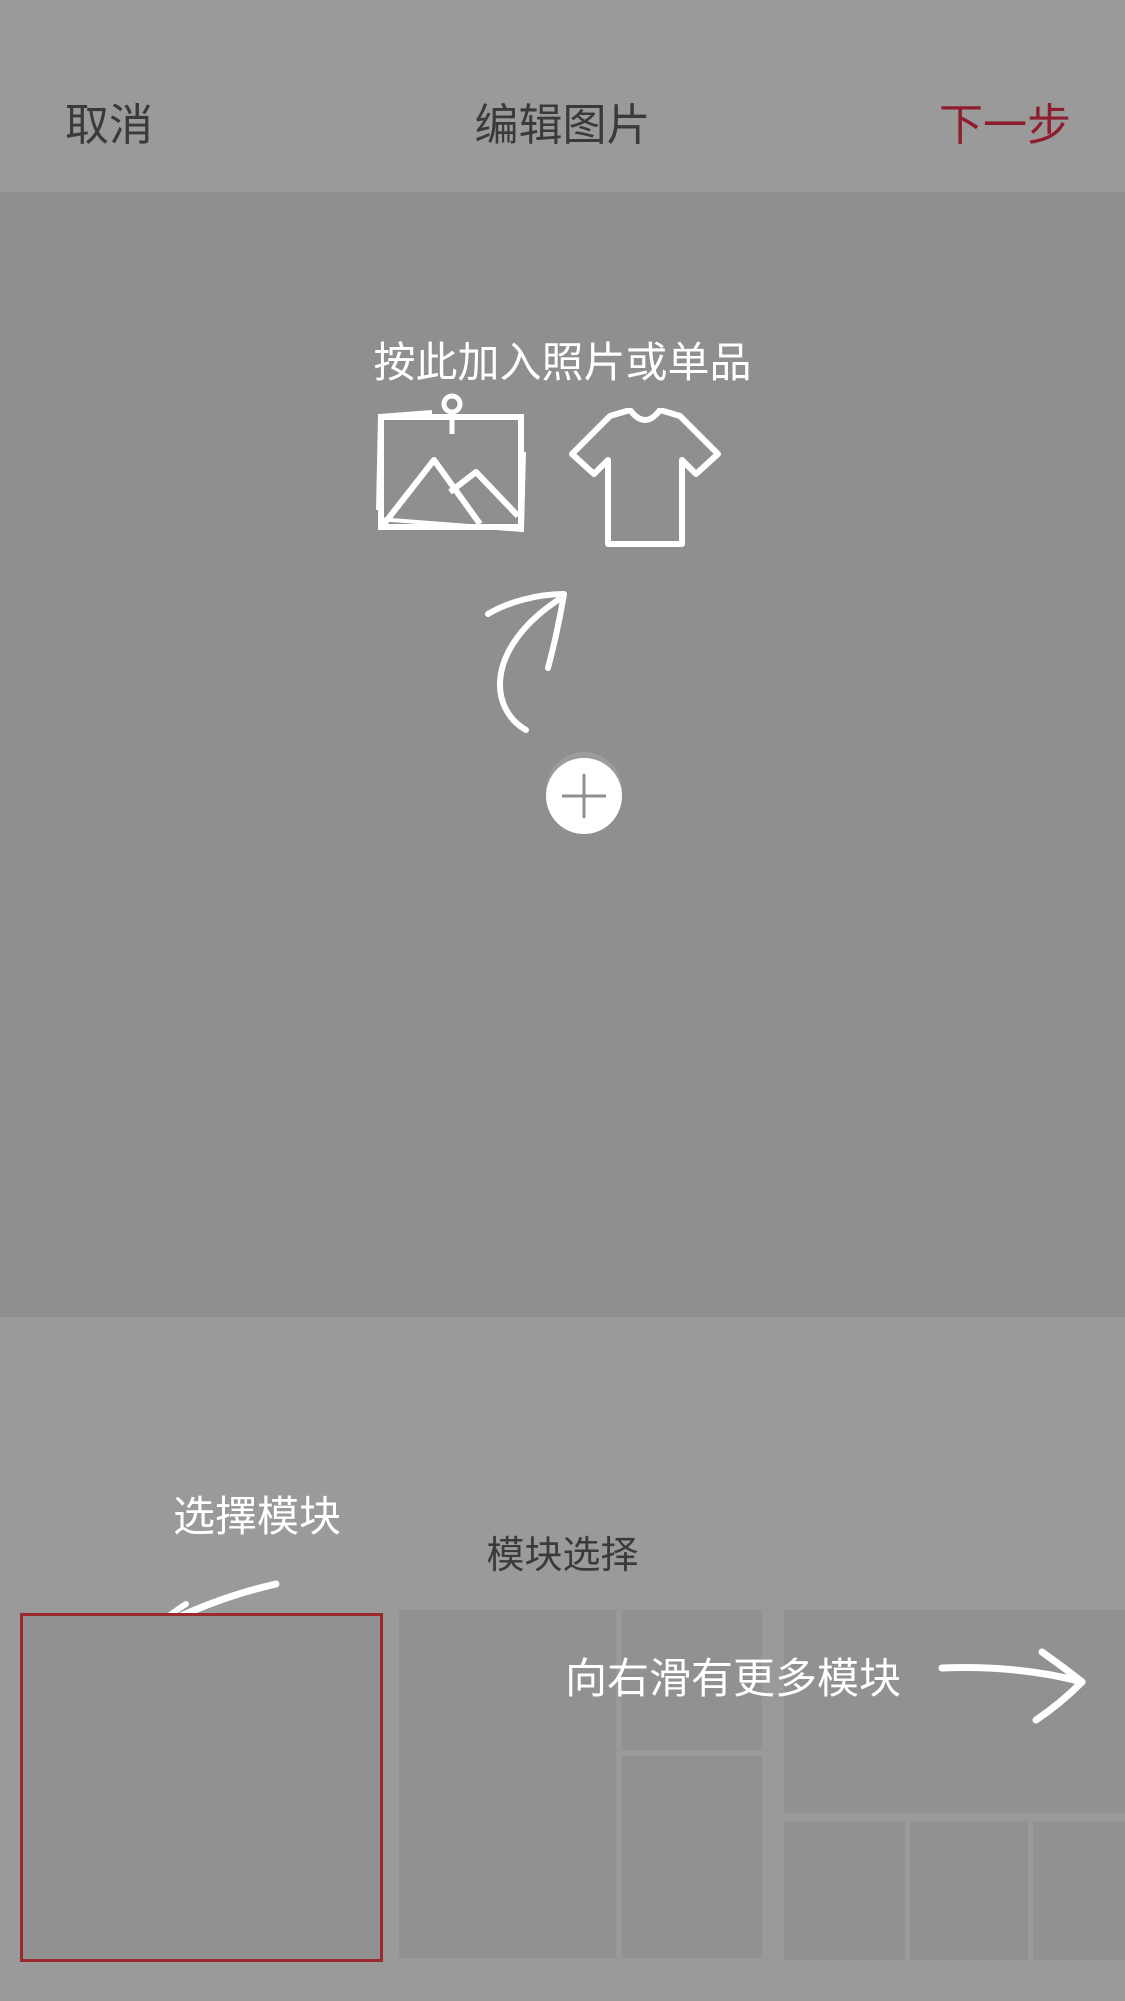  I want to click on layout-tile-split-bottom-right, so click(692, 1857).